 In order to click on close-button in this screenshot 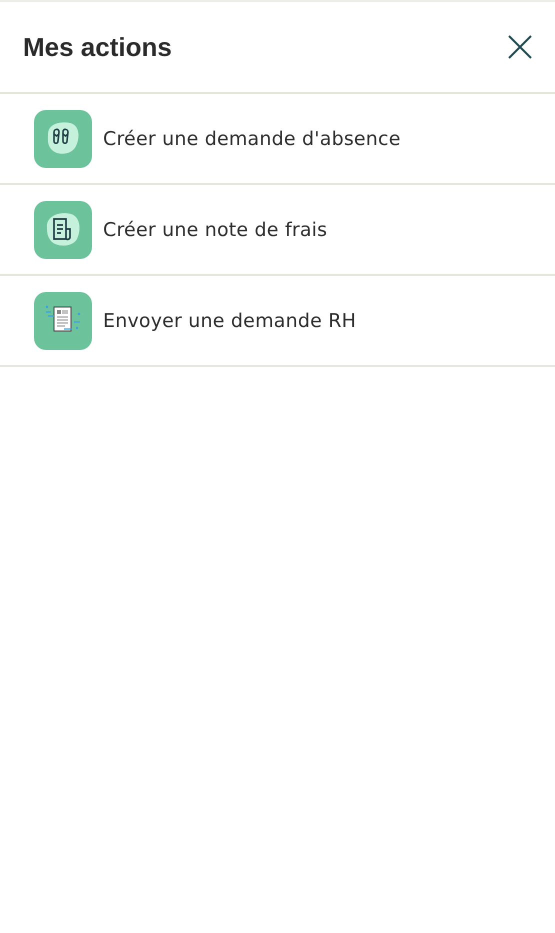, I will do `click(520, 47)`.